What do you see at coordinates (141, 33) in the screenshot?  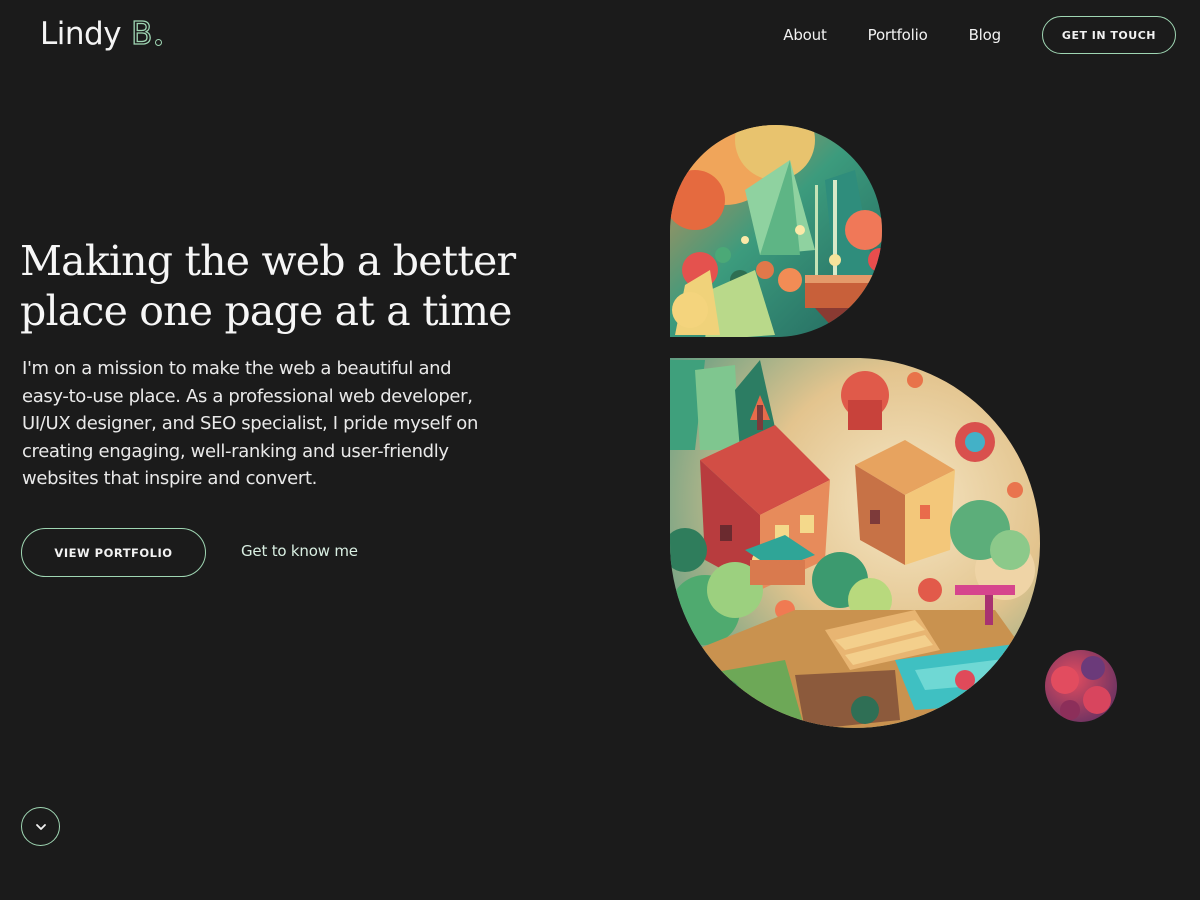 I see `logo-monogram-letter: B` at bounding box center [141, 33].